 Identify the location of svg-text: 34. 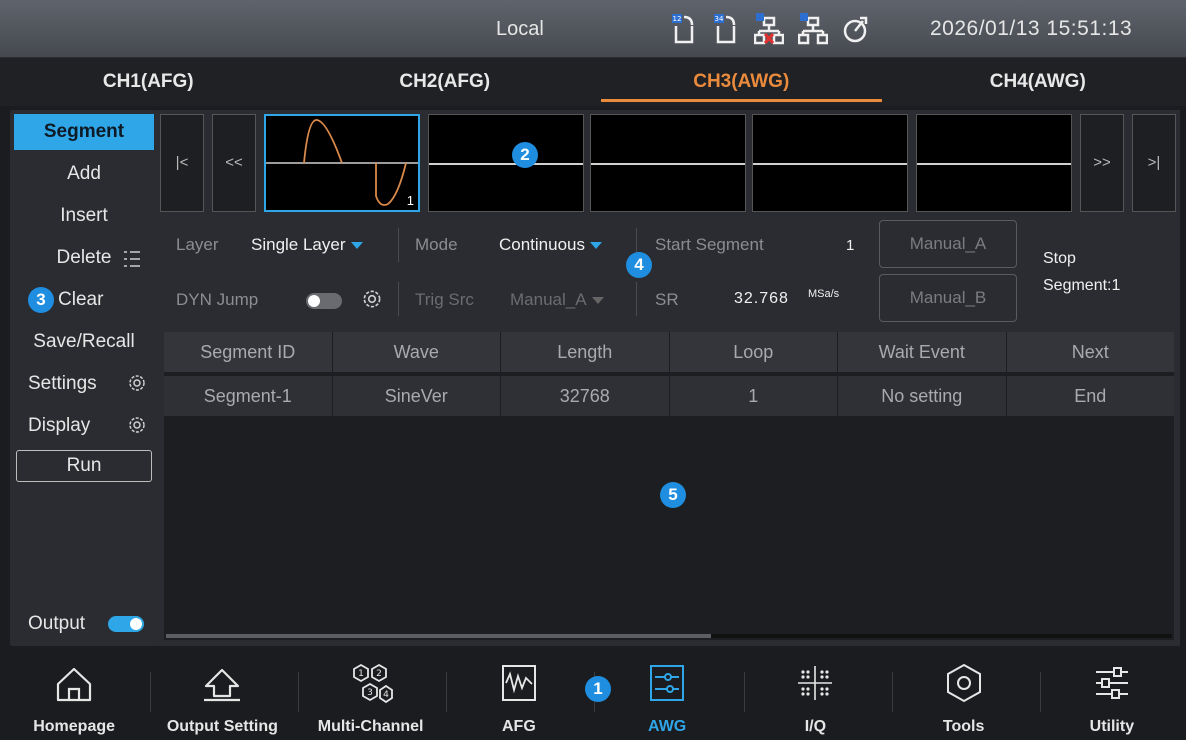
(719, 19).